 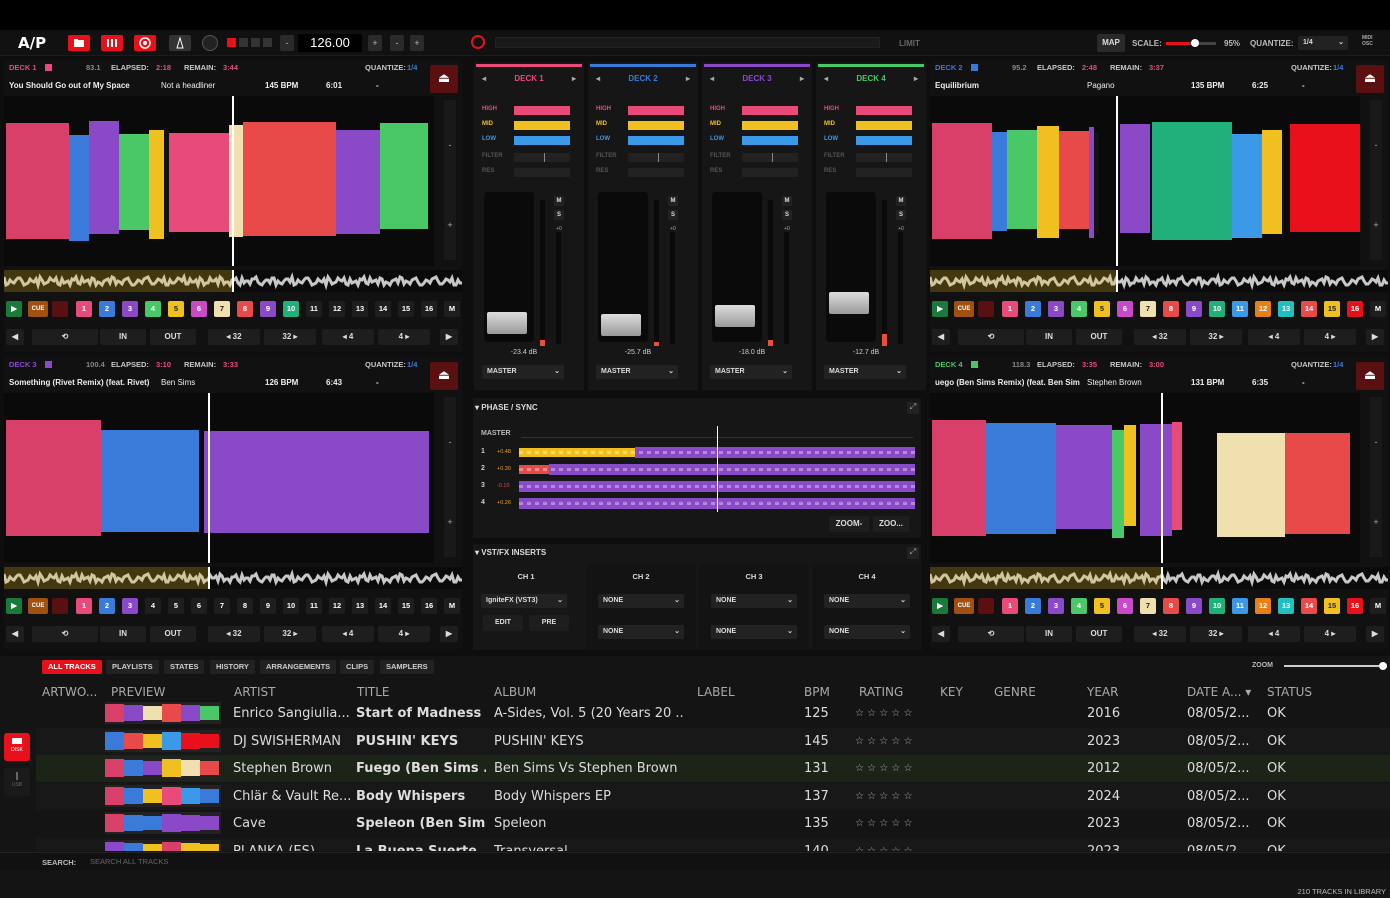 I want to click on map-button: MAP, so click(x=1111, y=43).